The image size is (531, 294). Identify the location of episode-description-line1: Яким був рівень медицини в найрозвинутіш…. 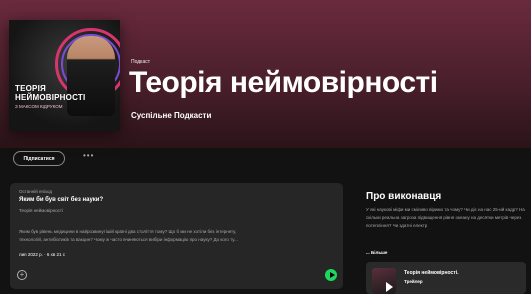
(128, 231).